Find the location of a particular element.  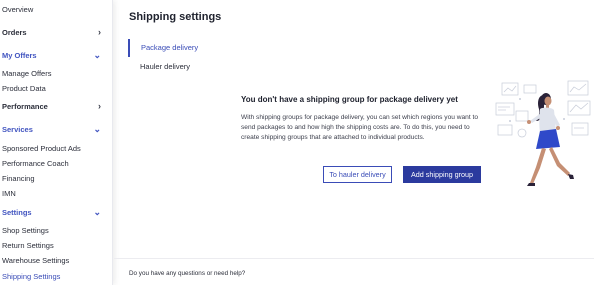

sidebar-item-return-settings: Return Settings is located at coordinates (54, 245).